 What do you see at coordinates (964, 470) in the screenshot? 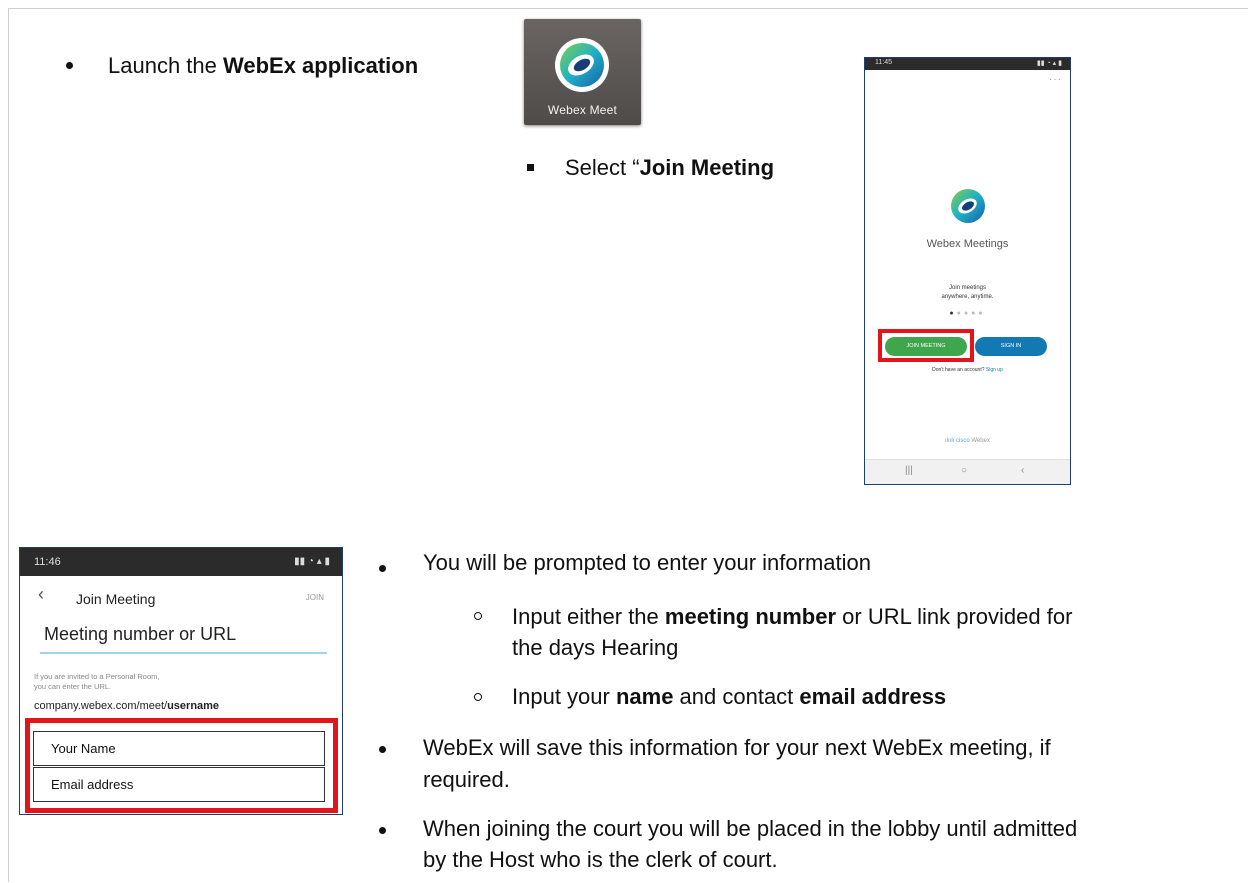
I see `home-icon: ○` at bounding box center [964, 470].